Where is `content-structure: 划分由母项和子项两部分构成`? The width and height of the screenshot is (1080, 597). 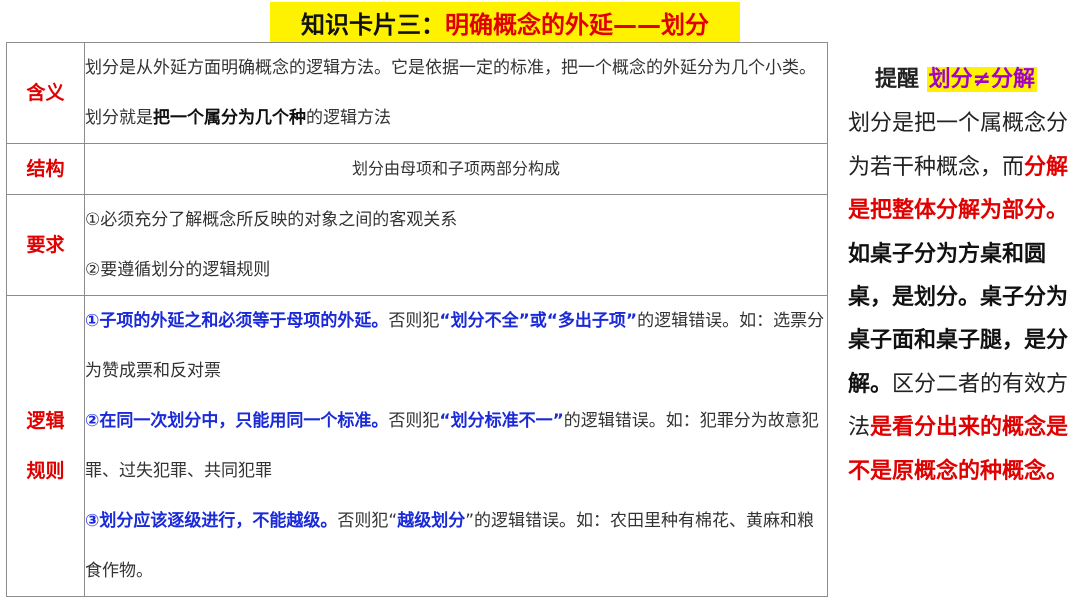 content-structure: 划分由母项和子项两部分构成 is located at coordinates (456, 169).